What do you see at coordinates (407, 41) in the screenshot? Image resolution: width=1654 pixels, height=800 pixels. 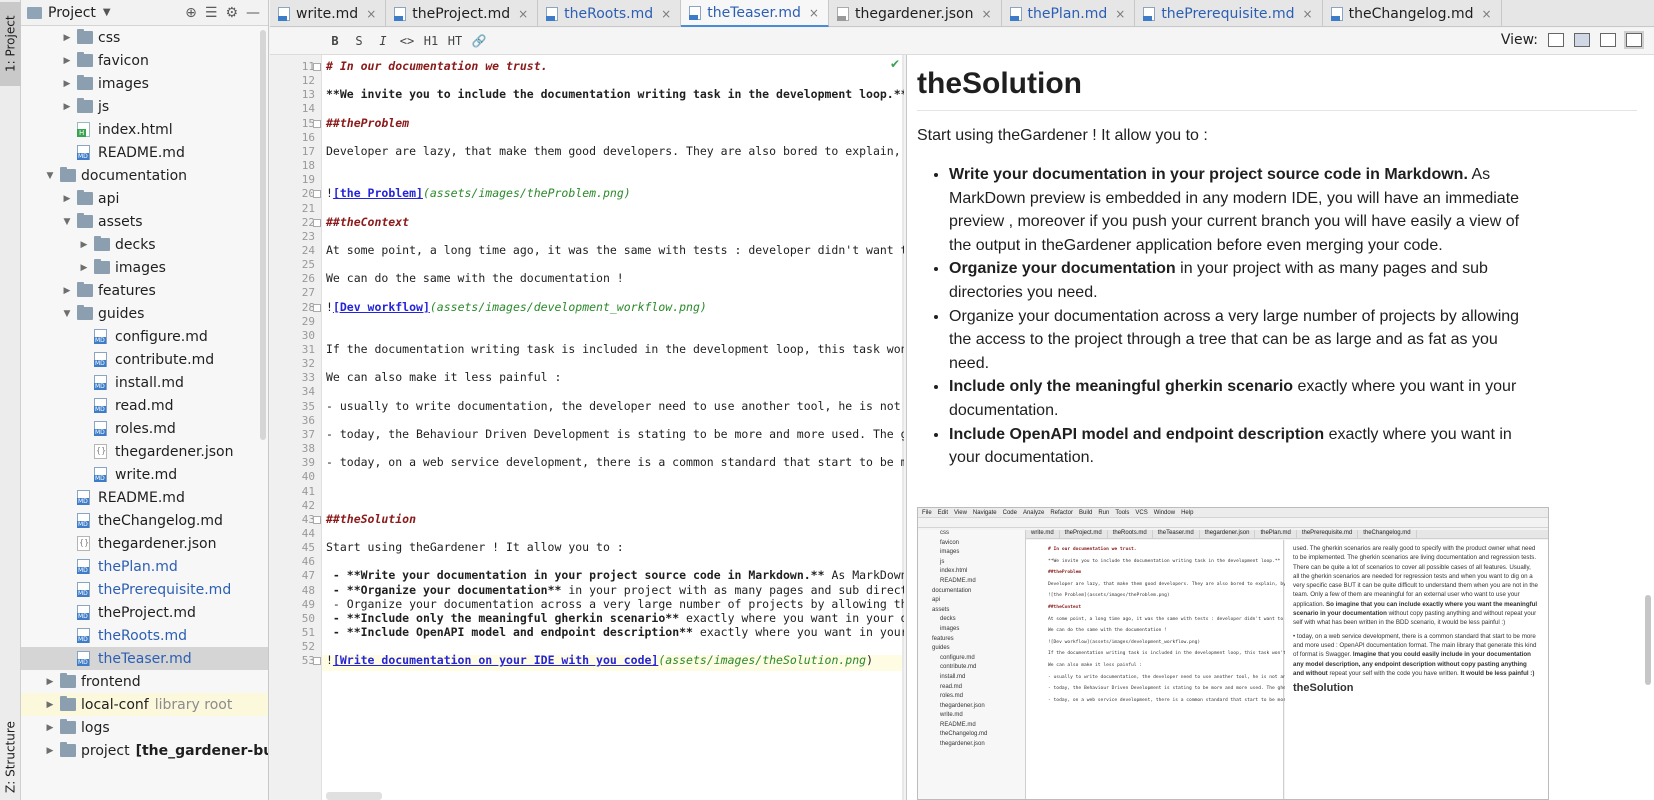 I see `code-button: <>` at bounding box center [407, 41].